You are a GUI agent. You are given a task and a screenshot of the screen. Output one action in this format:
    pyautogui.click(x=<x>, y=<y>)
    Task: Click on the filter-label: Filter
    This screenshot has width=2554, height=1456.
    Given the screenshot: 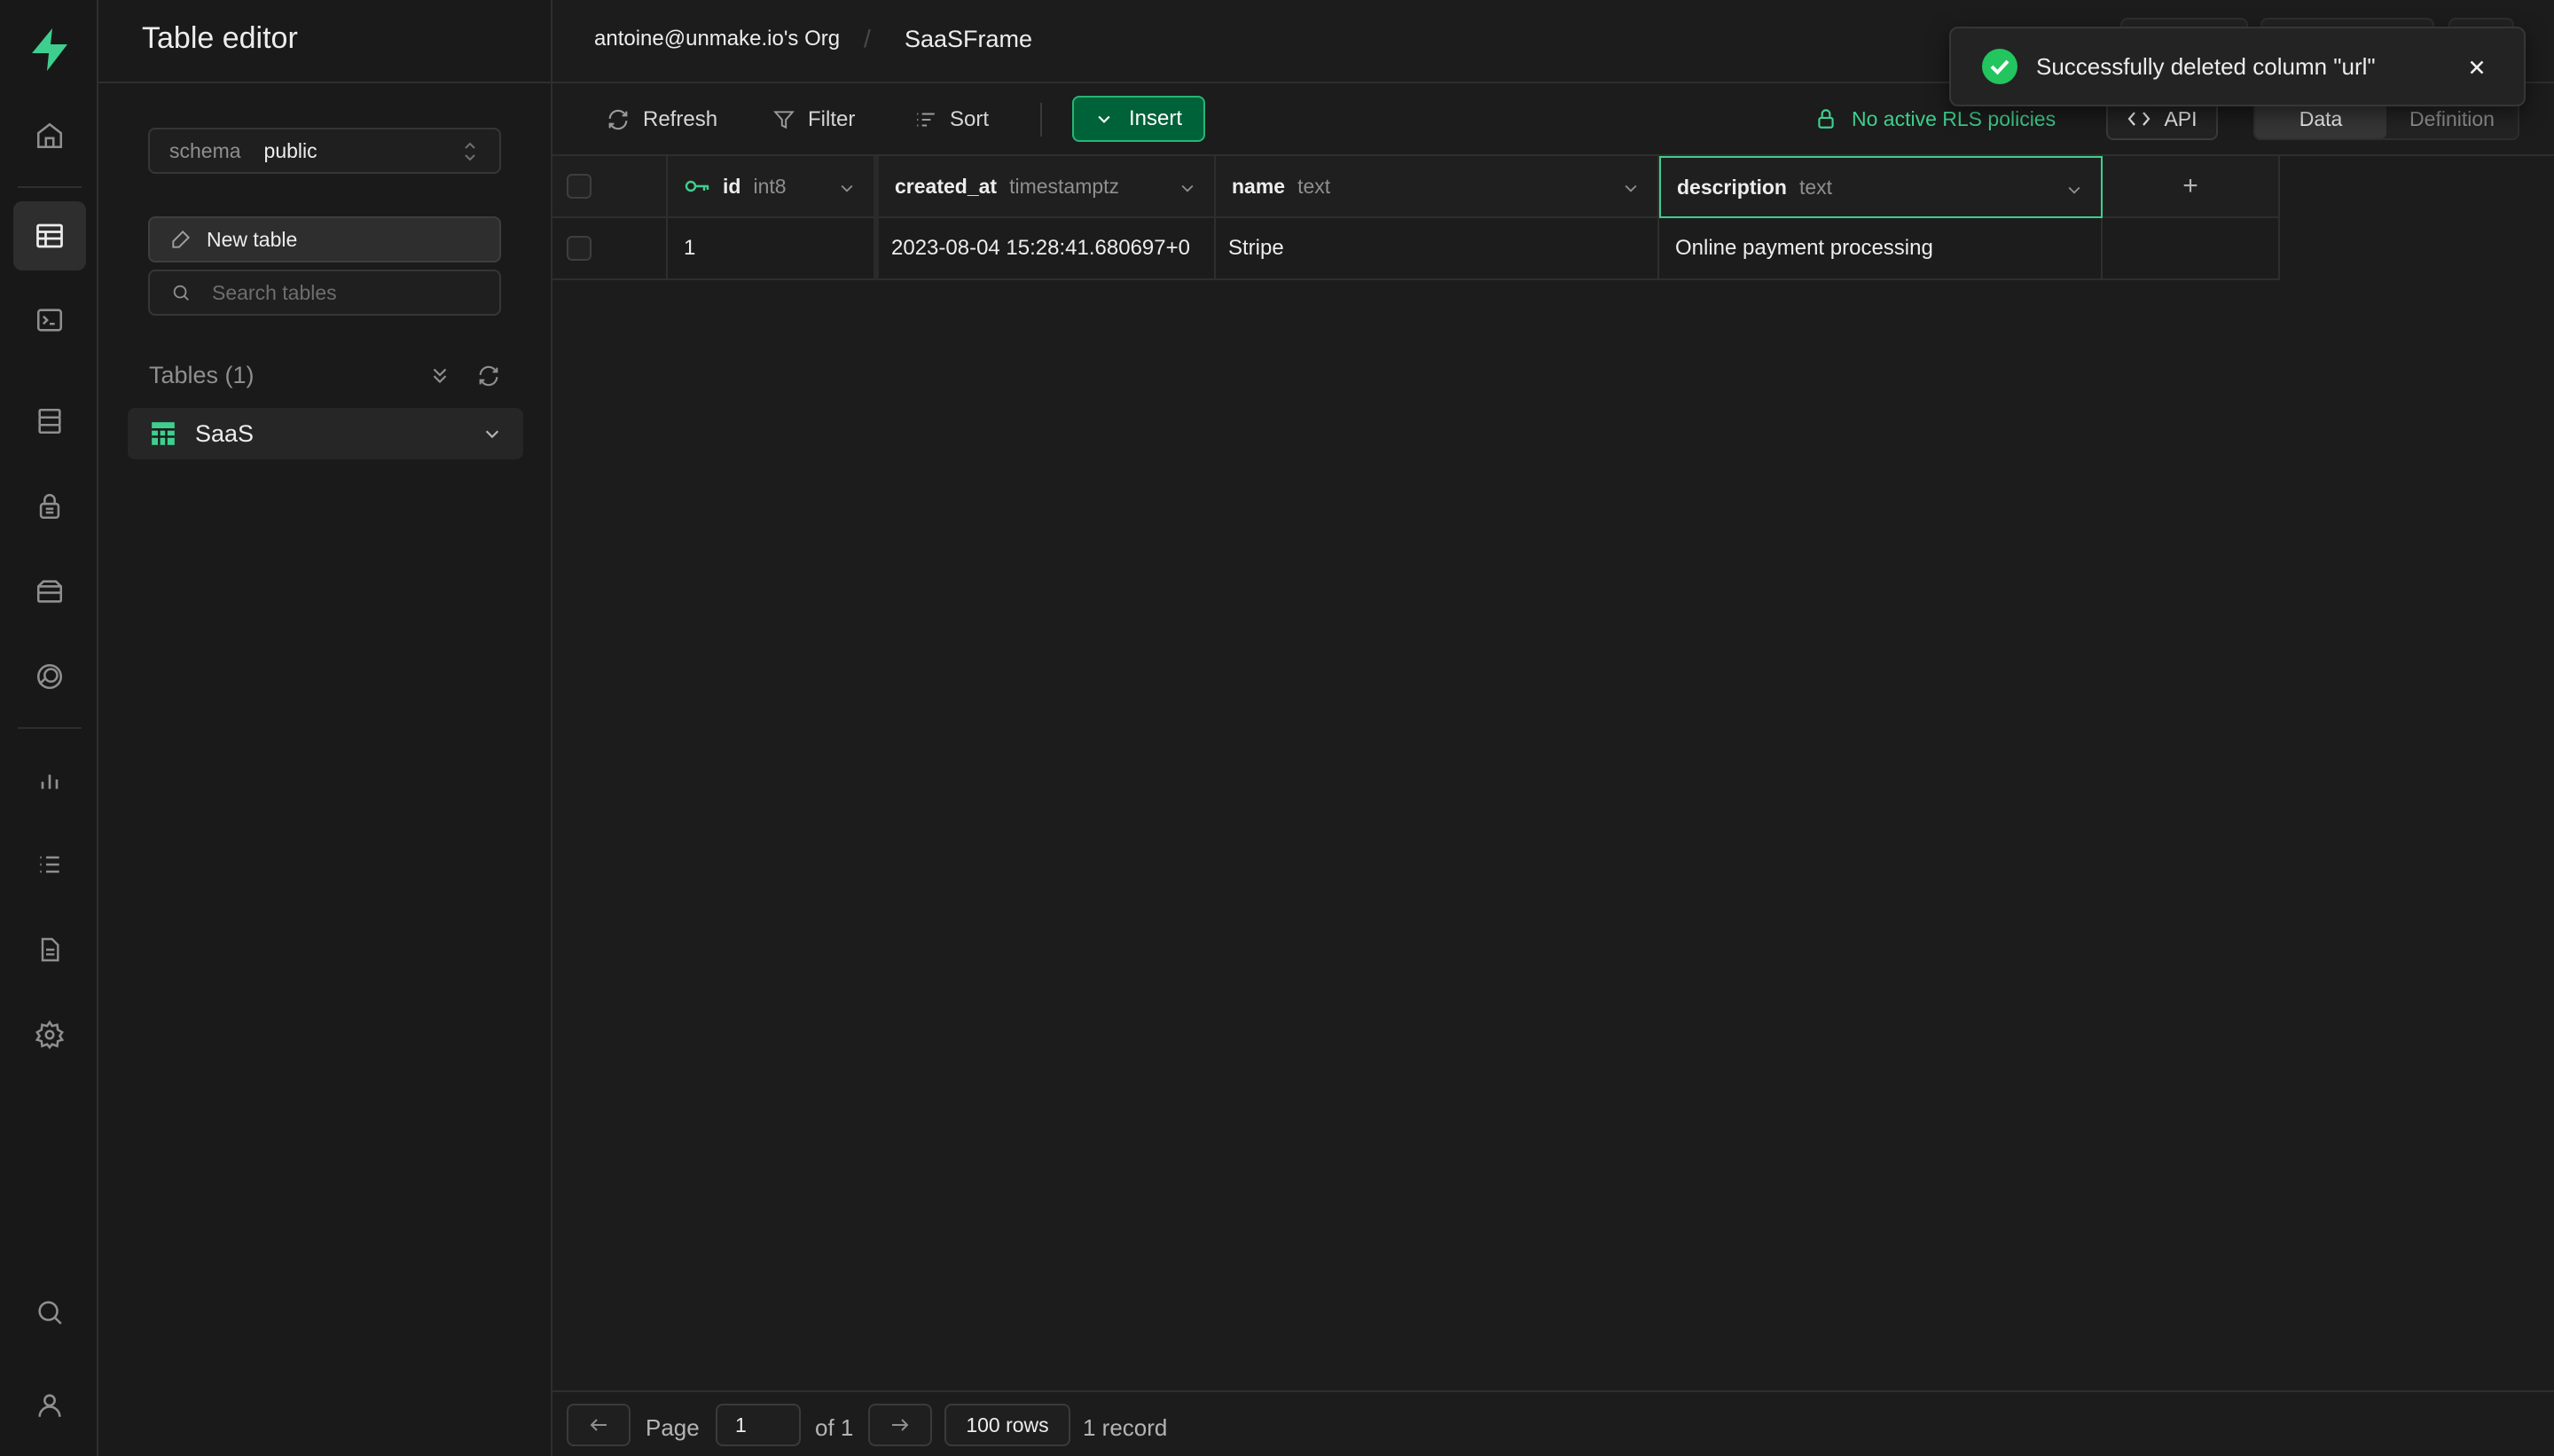 What is the action you would take?
    pyautogui.click(x=832, y=119)
    